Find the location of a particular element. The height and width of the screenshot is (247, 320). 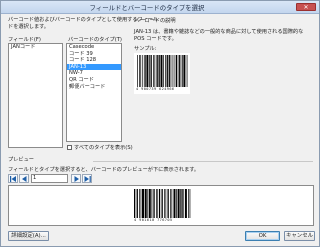

previous-page-button is located at coordinates (24, 178).